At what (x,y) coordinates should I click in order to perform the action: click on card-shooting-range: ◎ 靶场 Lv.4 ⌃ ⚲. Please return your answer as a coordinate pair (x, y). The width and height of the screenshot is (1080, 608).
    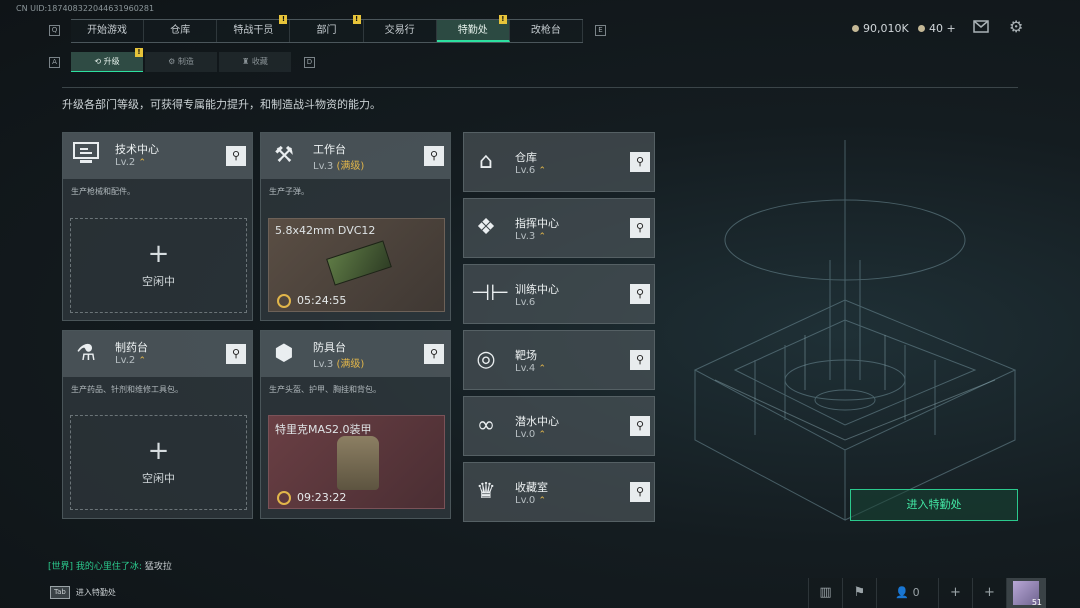
    Looking at the image, I should click on (559, 360).